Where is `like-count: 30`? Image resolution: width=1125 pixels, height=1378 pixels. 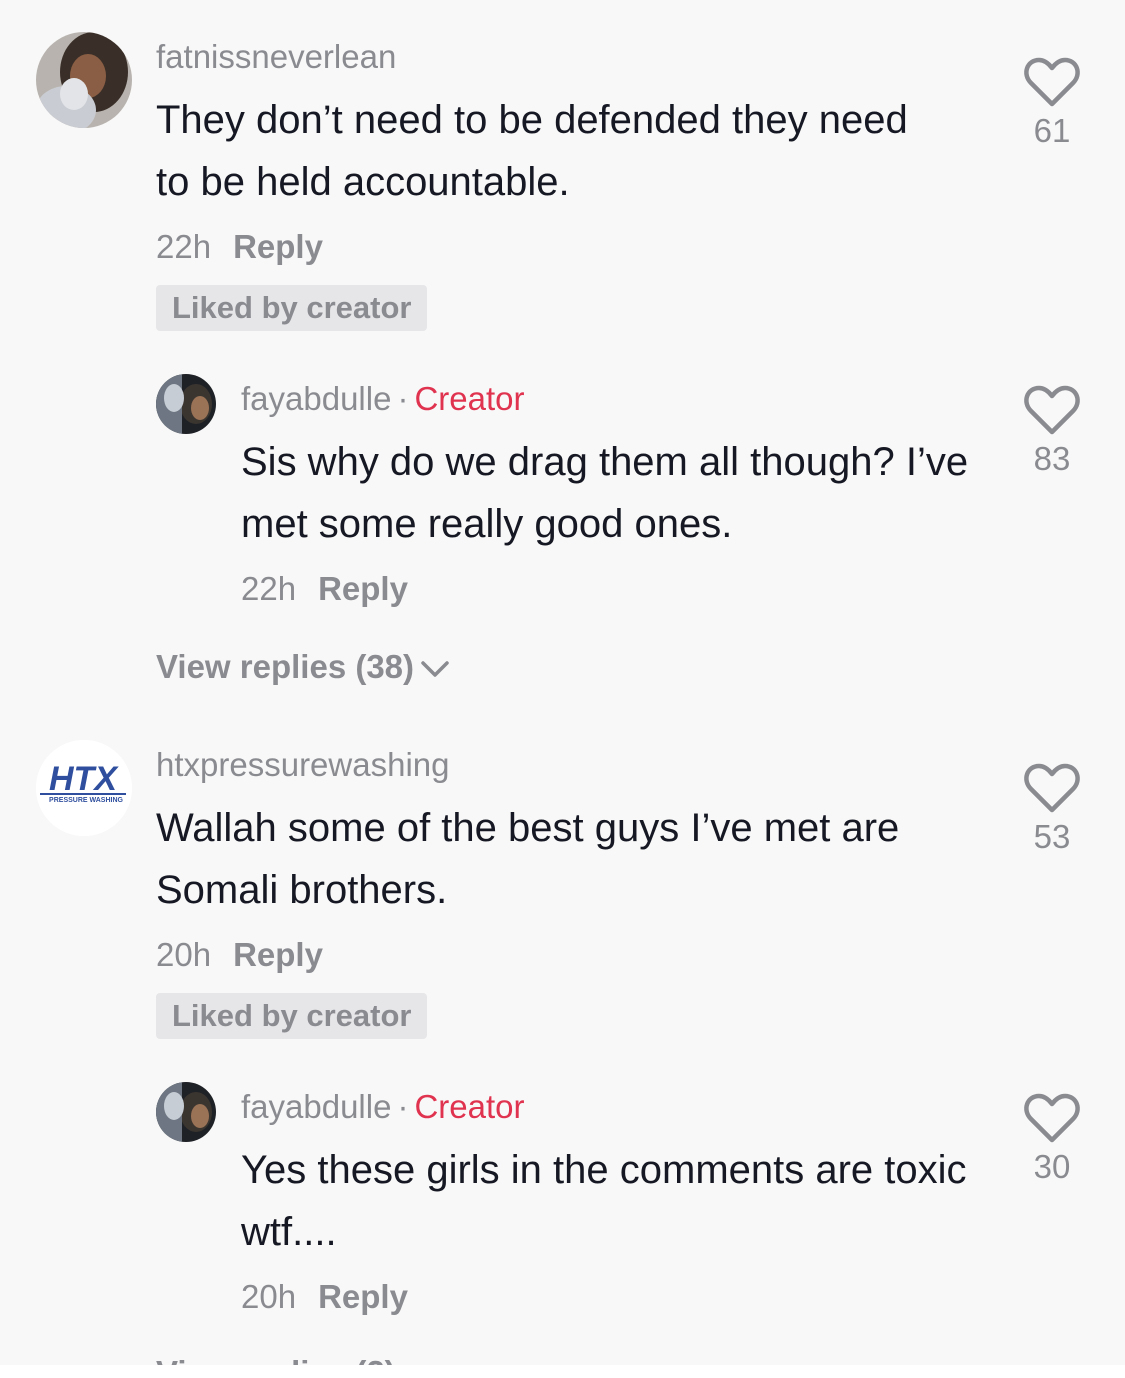 like-count: 30 is located at coordinates (1052, 1166).